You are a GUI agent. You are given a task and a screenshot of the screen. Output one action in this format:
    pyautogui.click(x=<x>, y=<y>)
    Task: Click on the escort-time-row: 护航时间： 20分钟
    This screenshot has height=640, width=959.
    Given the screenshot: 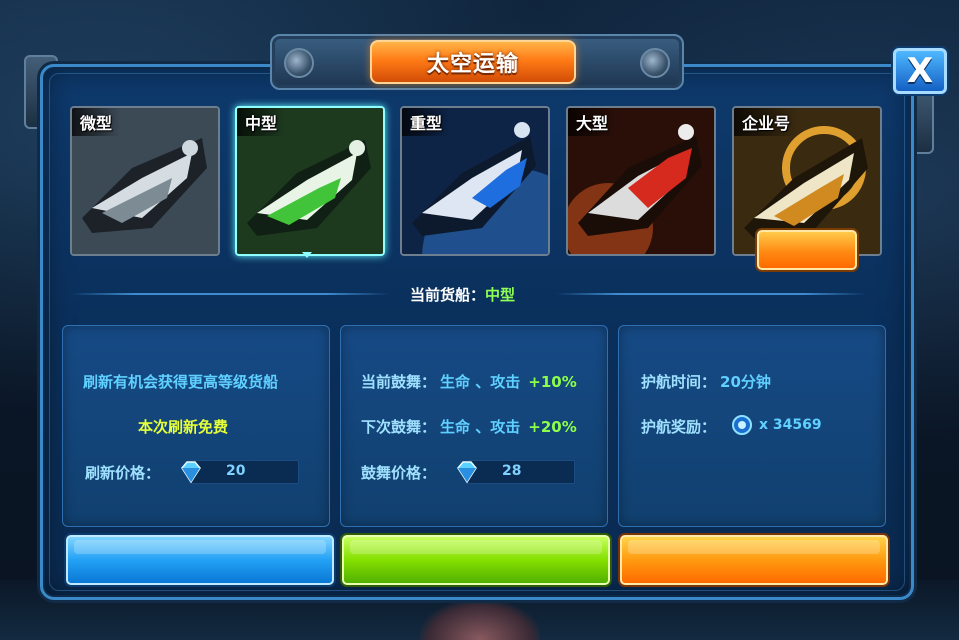 What is the action you would take?
    pyautogui.click(x=706, y=381)
    